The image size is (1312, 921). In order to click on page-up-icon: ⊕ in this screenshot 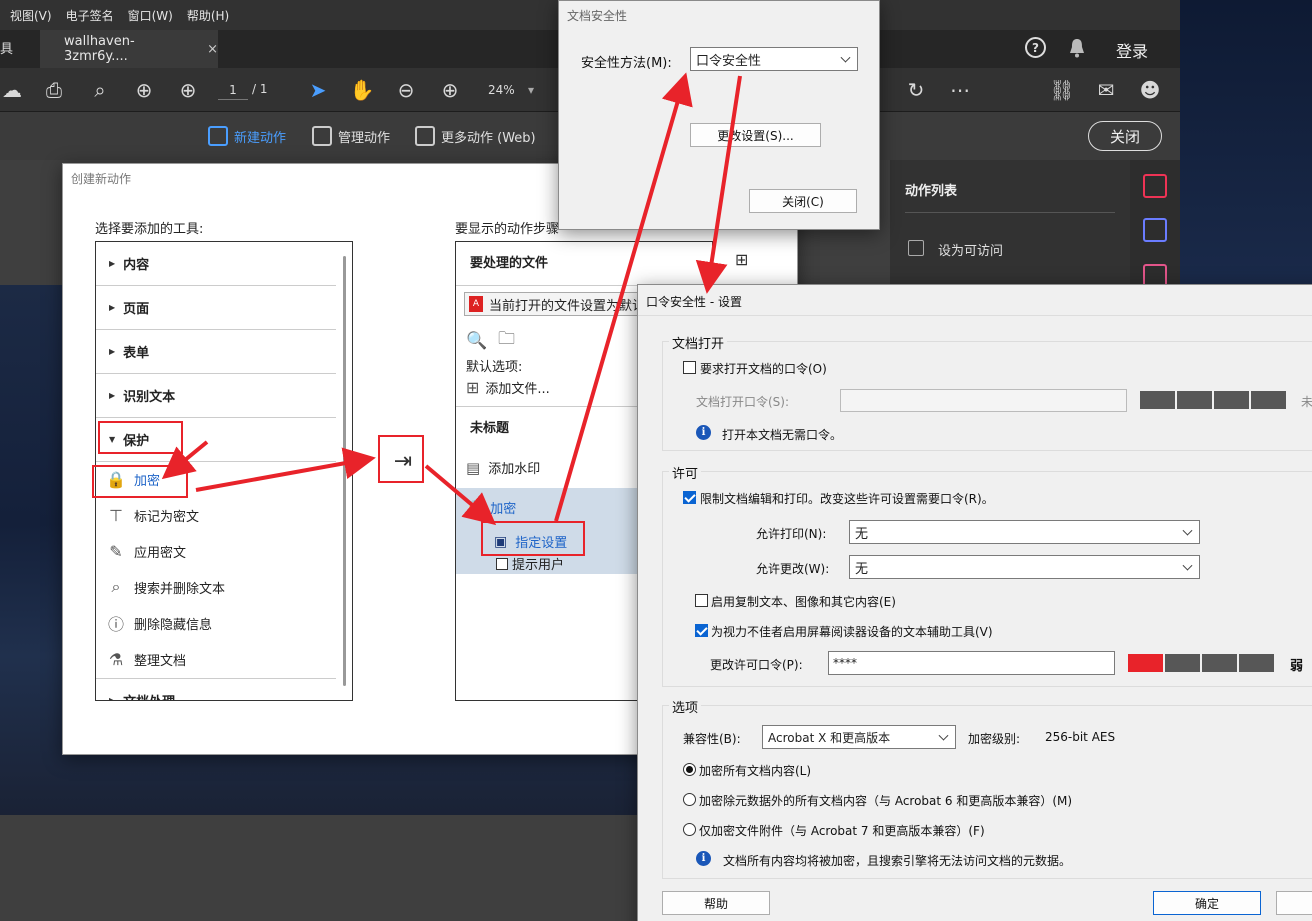, I will do `click(144, 90)`.